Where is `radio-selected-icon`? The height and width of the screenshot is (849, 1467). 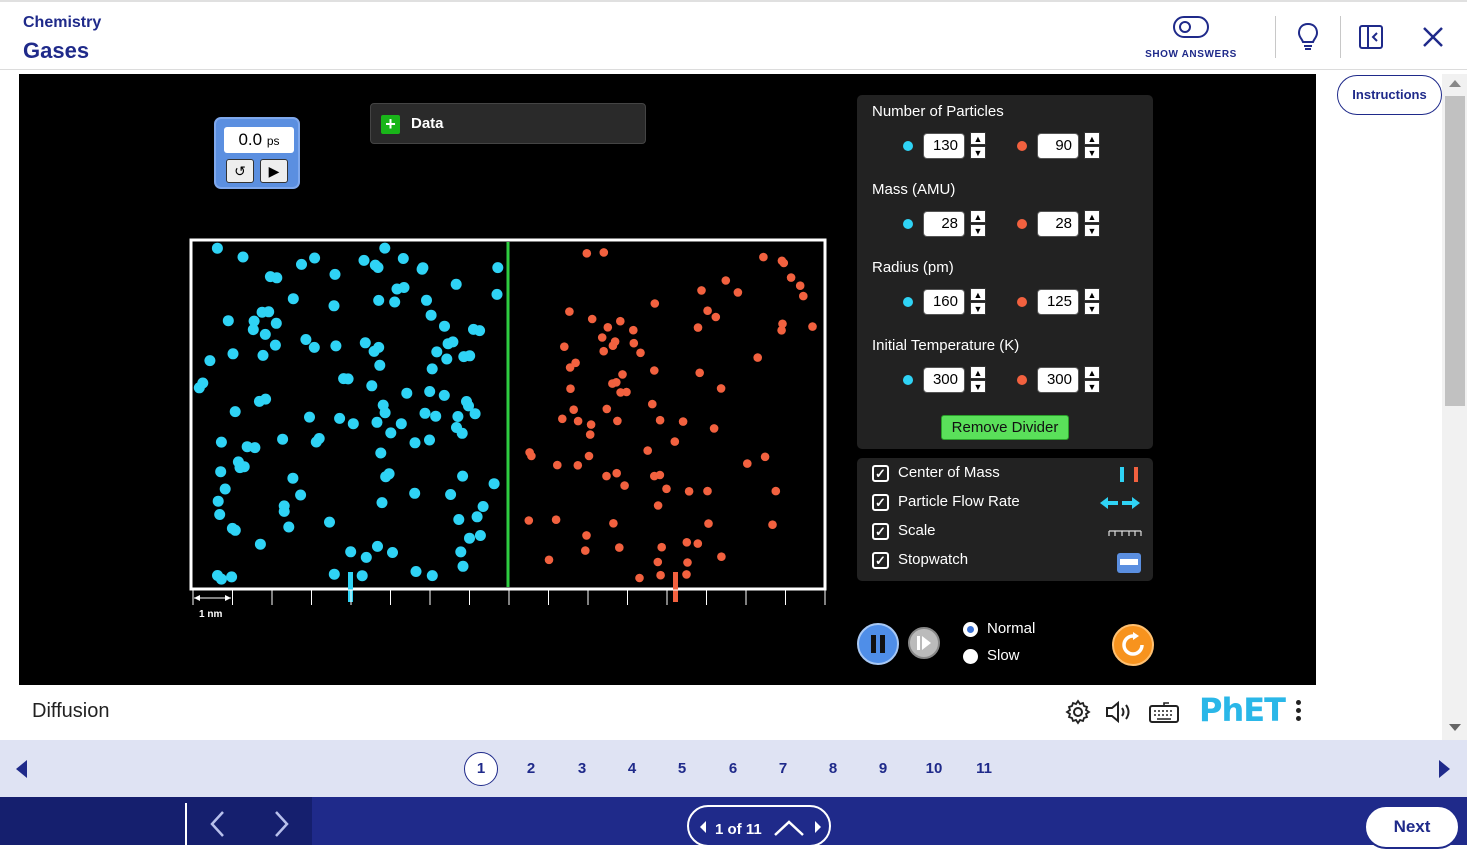 radio-selected-icon is located at coordinates (970, 629).